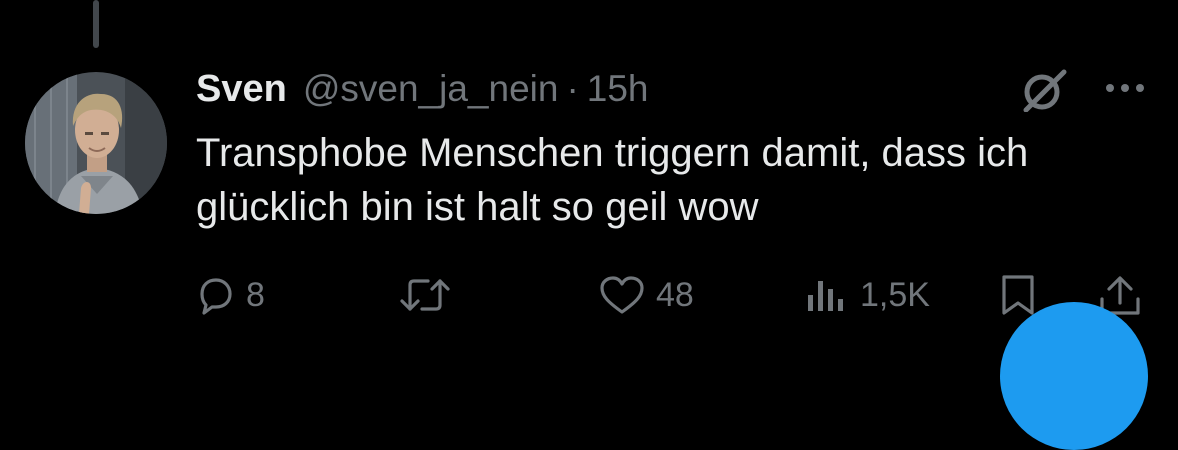 This screenshot has width=1178, height=450. I want to click on compose-fab-button, so click(1074, 376).